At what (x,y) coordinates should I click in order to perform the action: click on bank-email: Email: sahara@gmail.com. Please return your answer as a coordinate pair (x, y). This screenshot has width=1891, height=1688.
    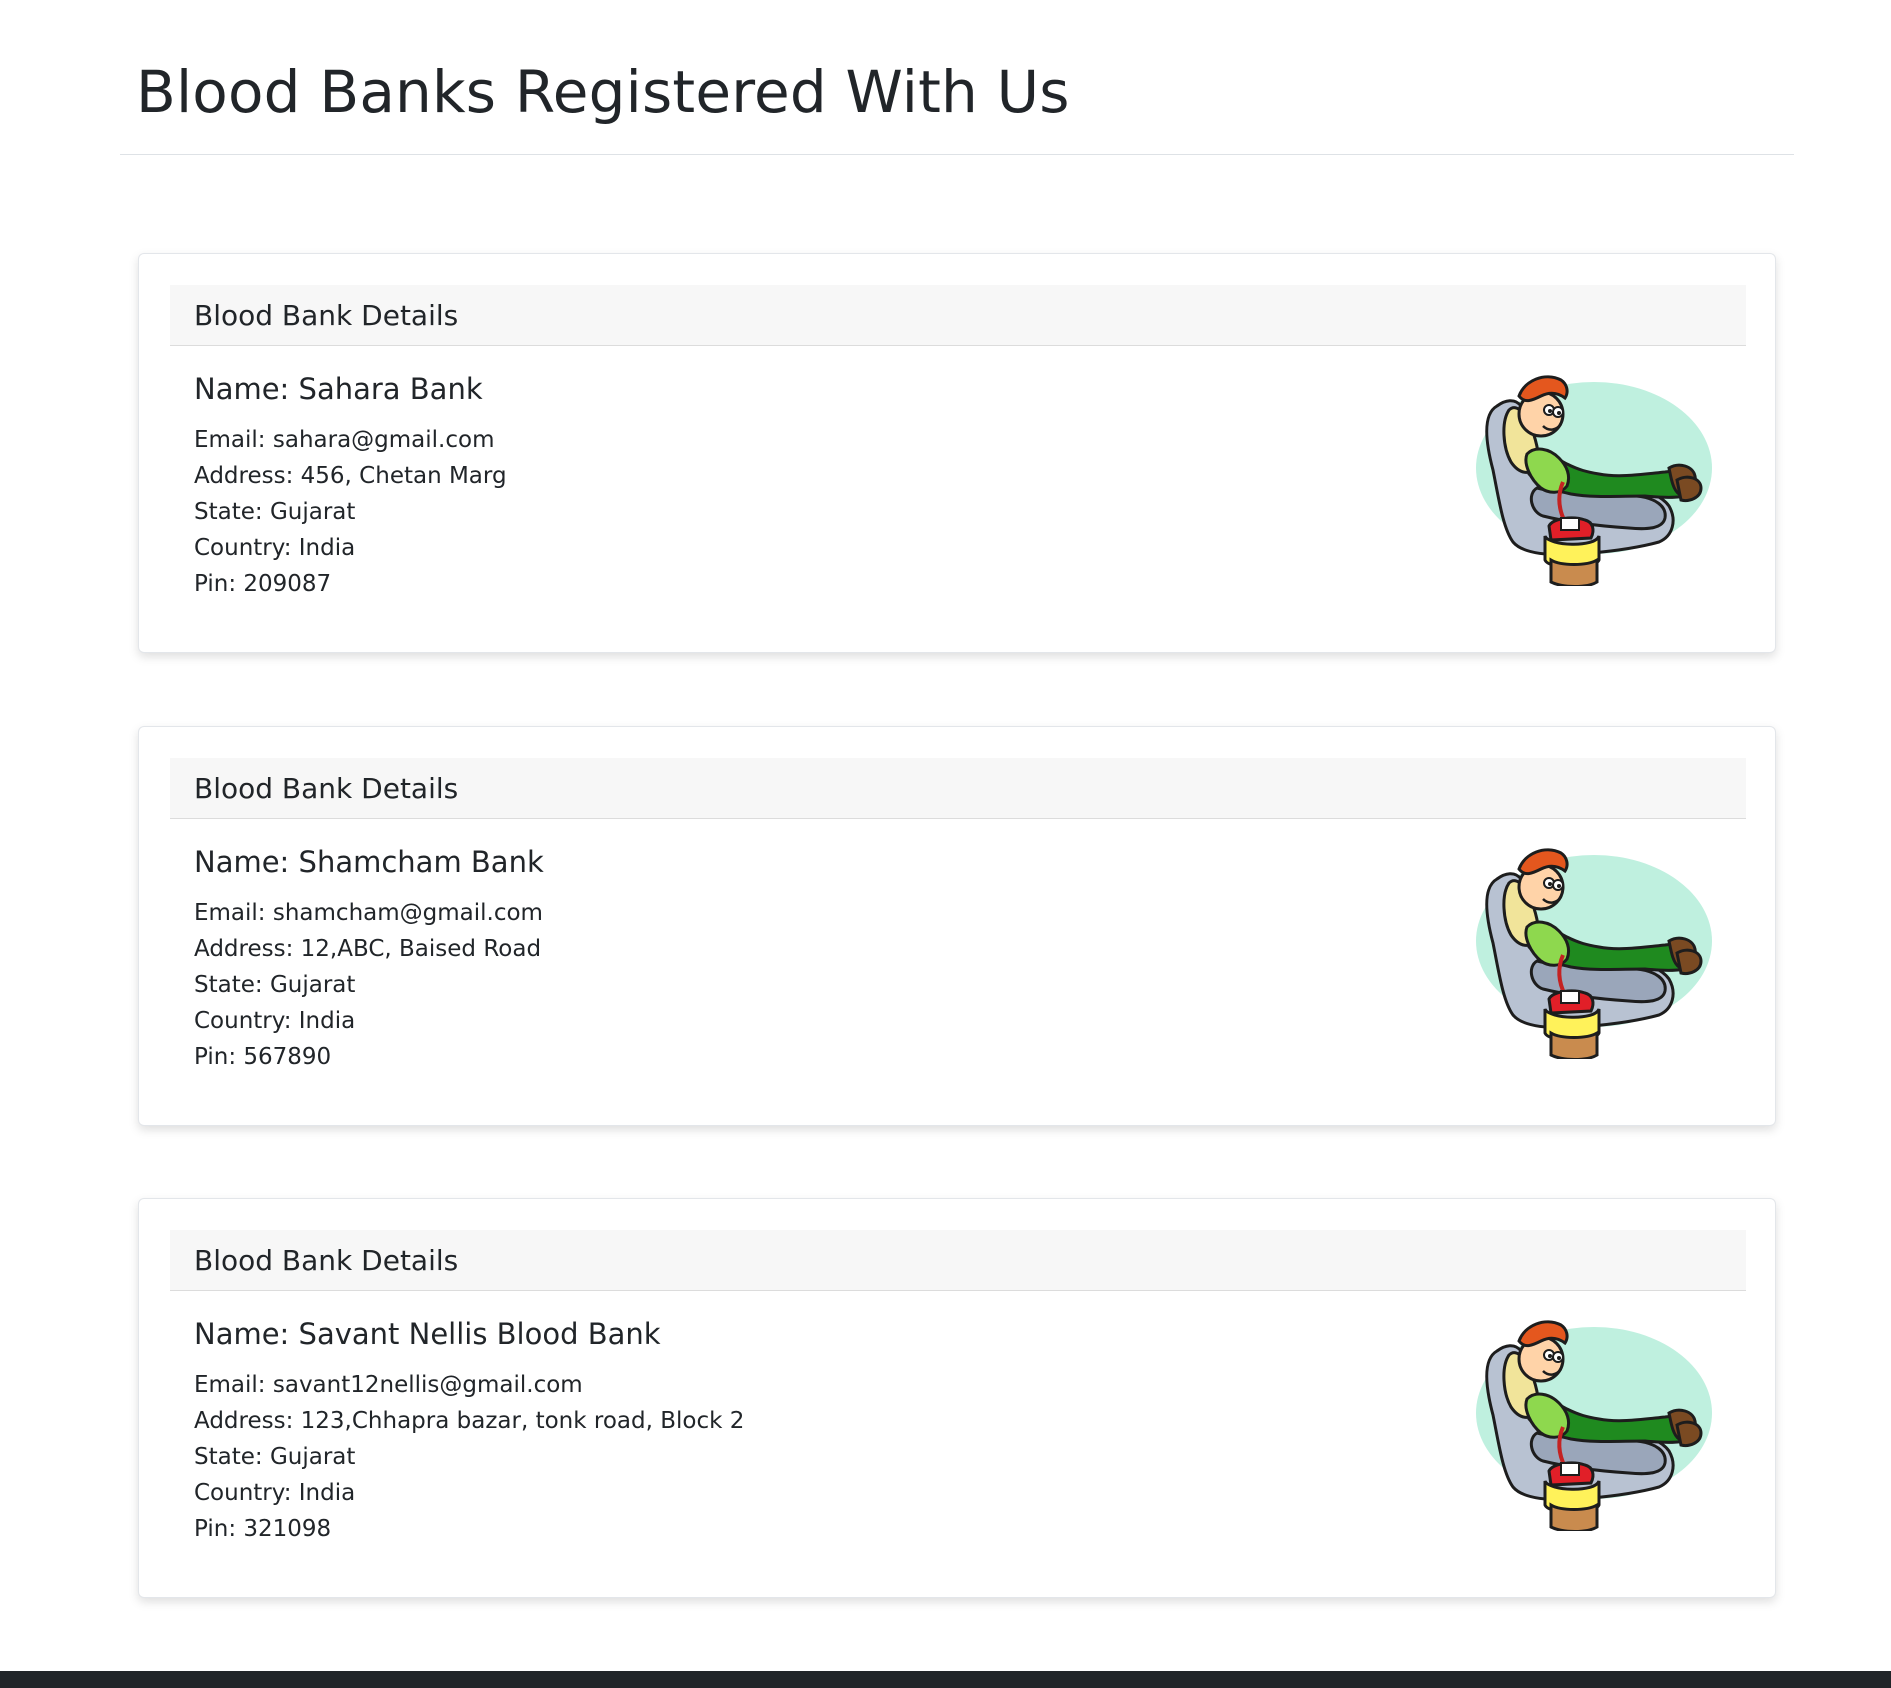
    Looking at the image, I should click on (344, 440).